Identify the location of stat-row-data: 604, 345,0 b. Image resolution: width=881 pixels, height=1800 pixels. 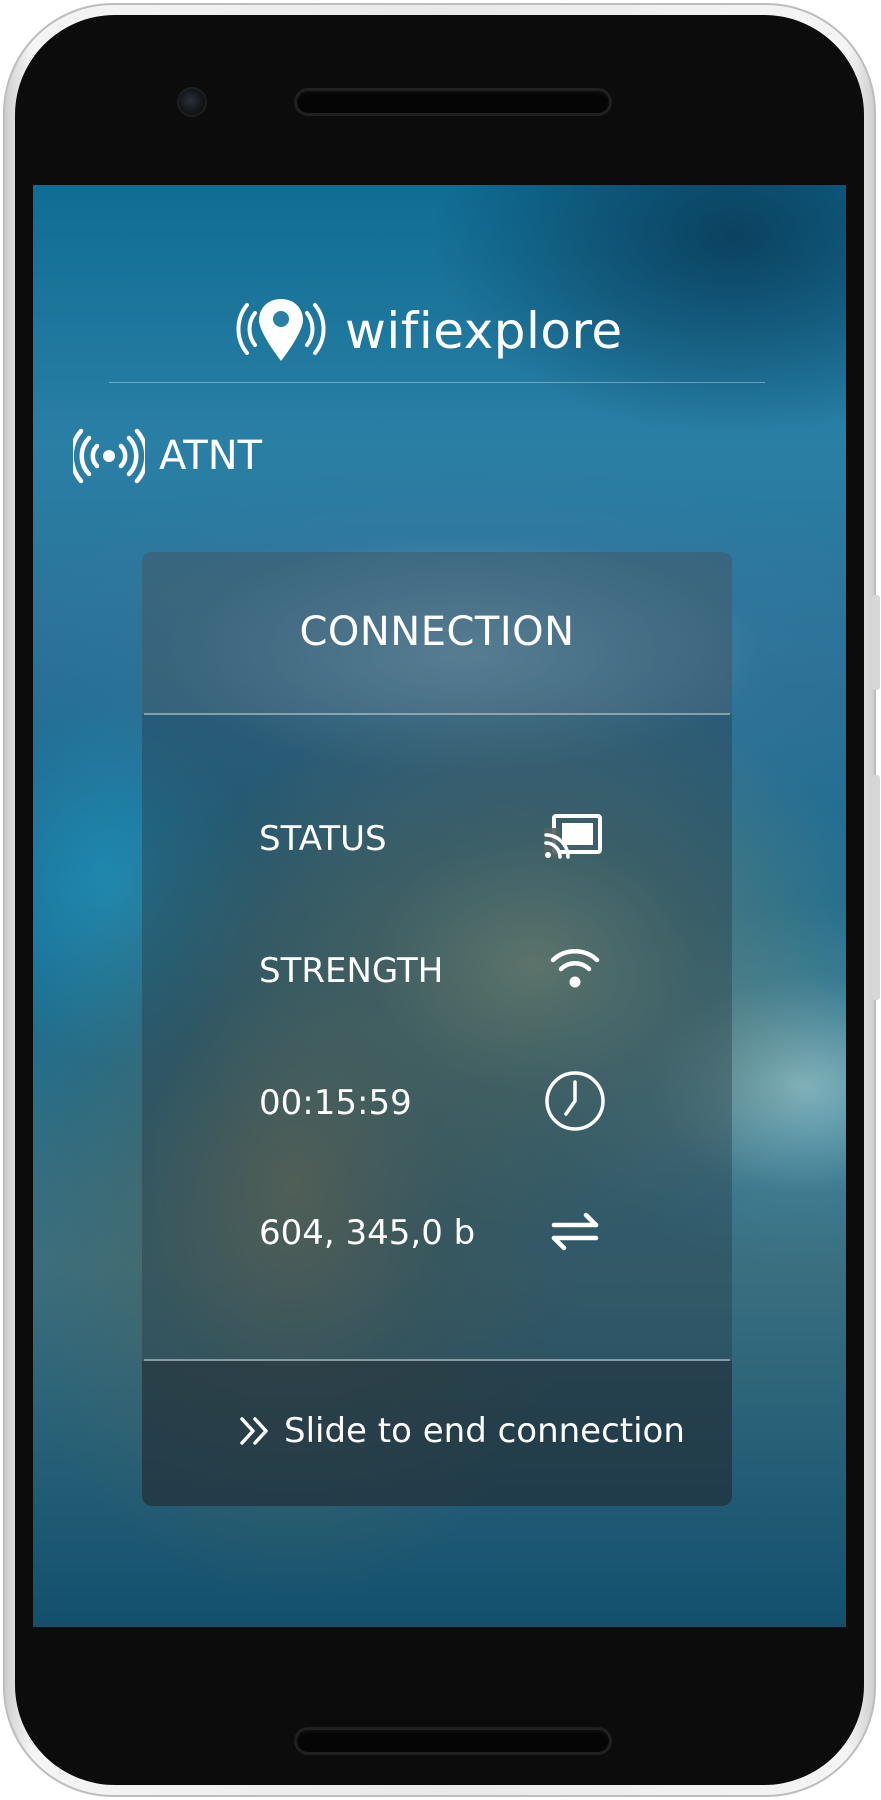
(437, 1233).